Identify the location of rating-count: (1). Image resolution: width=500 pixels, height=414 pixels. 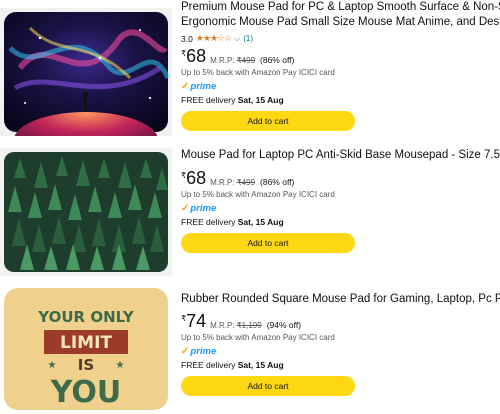
(248, 38).